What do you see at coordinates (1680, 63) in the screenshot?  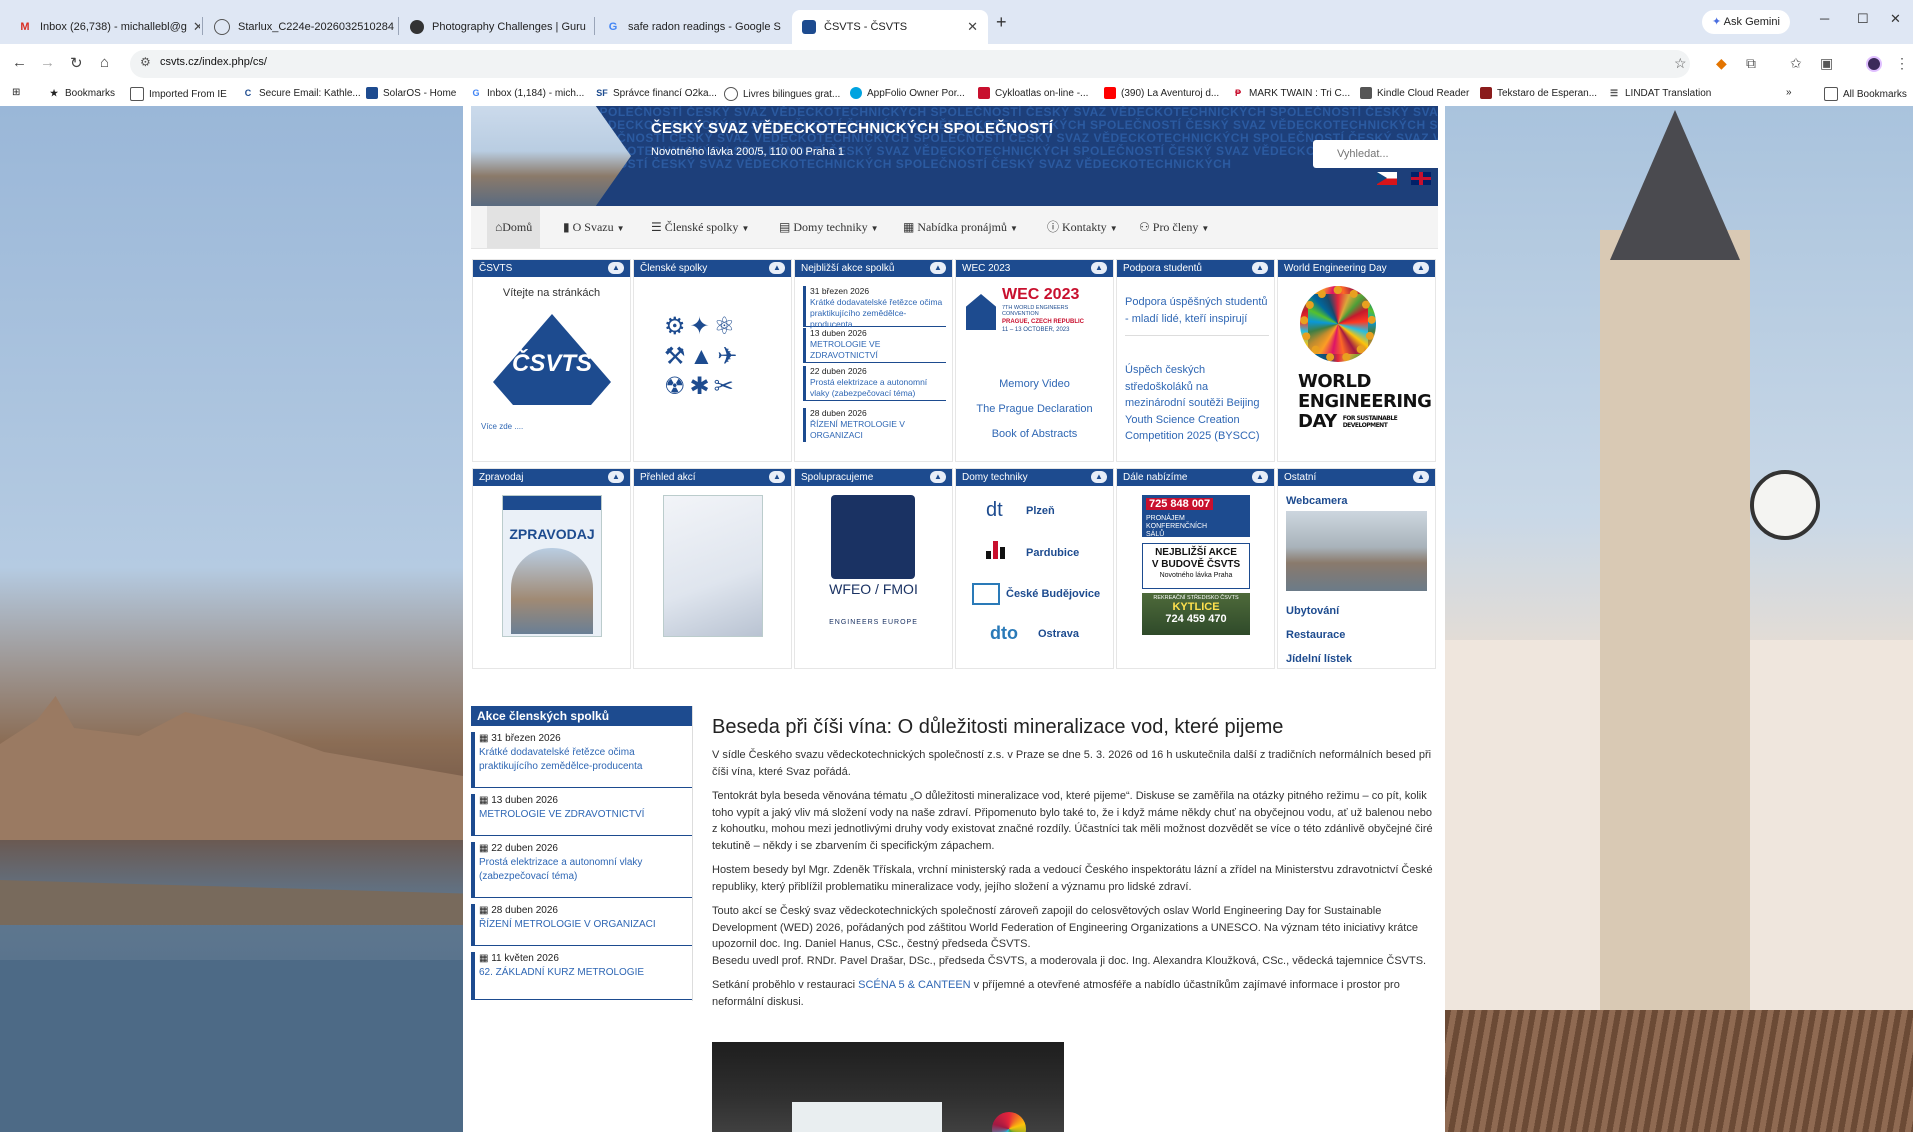 I see `bookmark-star-icon: ☆` at bounding box center [1680, 63].